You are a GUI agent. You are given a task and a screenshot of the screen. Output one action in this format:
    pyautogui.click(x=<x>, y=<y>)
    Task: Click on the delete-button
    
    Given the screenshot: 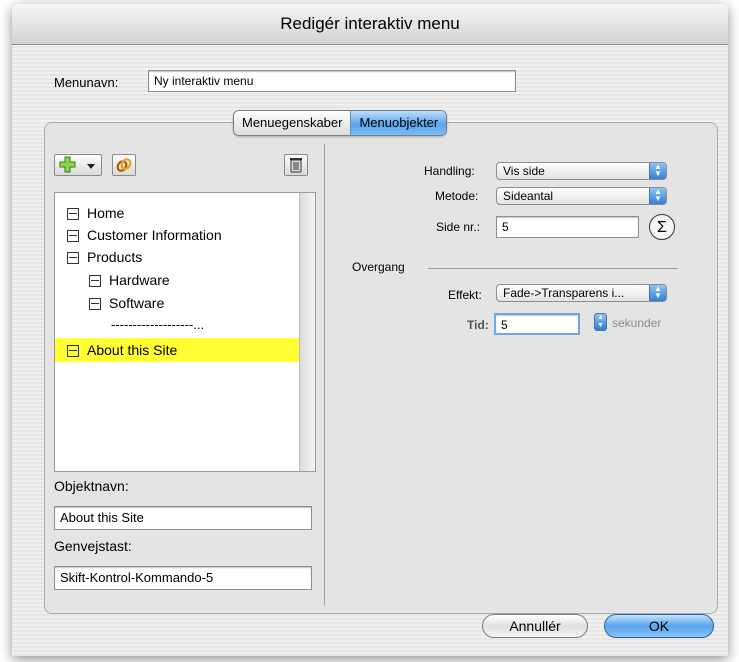 What is the action you would take?
    pyautogui.click(x=296, y=165)
    